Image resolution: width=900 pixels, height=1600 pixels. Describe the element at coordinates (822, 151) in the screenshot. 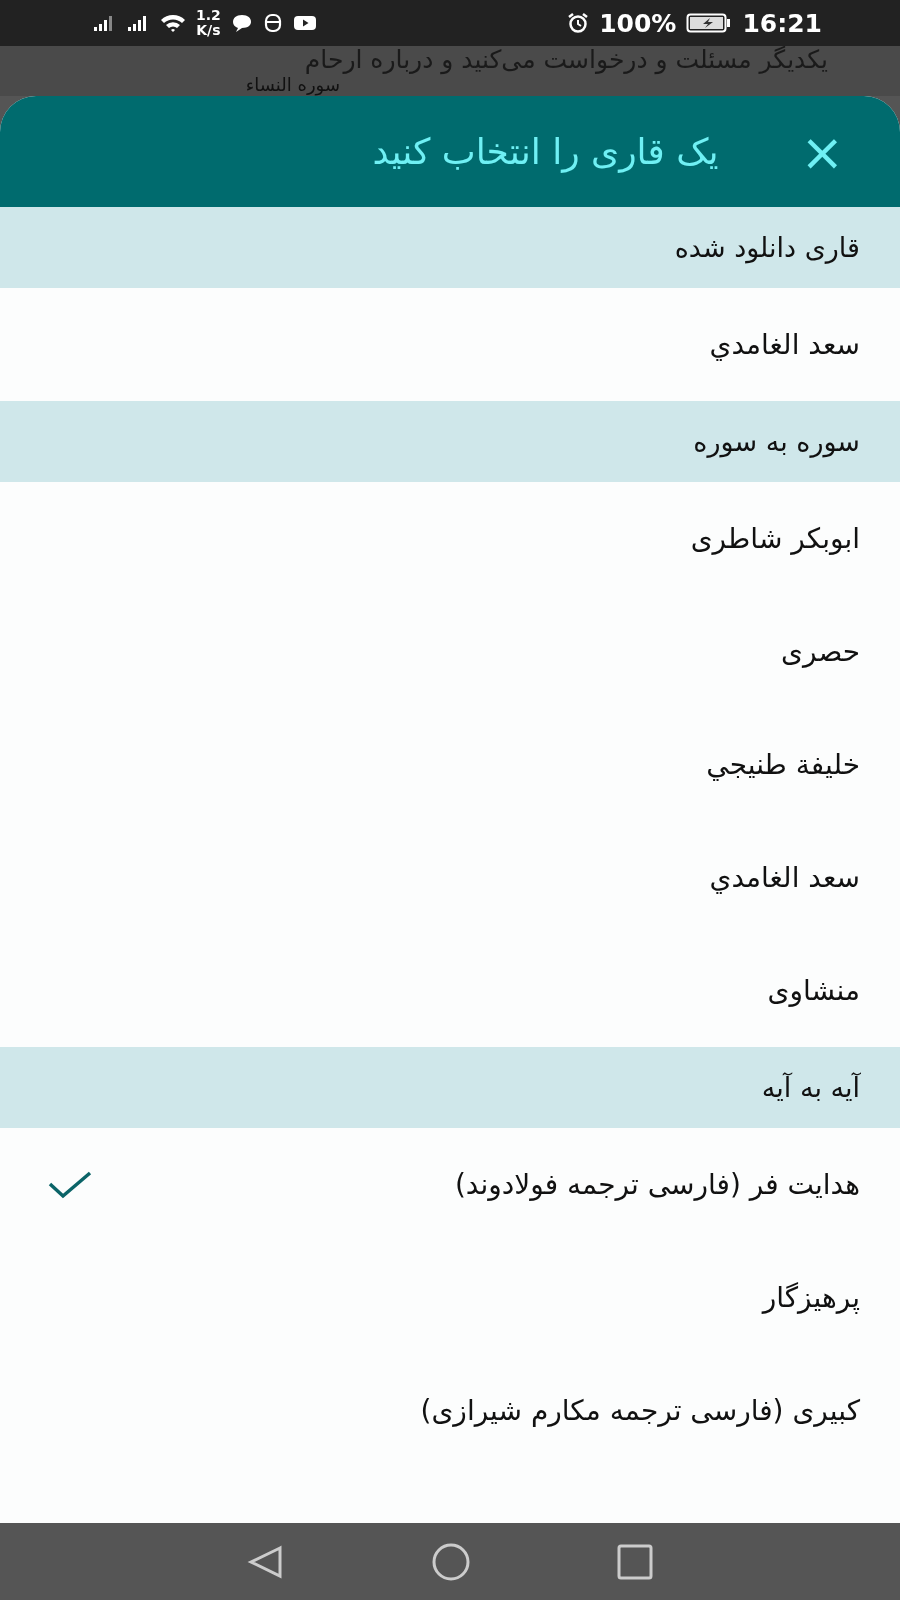

I see `close-button: ×` at that location.